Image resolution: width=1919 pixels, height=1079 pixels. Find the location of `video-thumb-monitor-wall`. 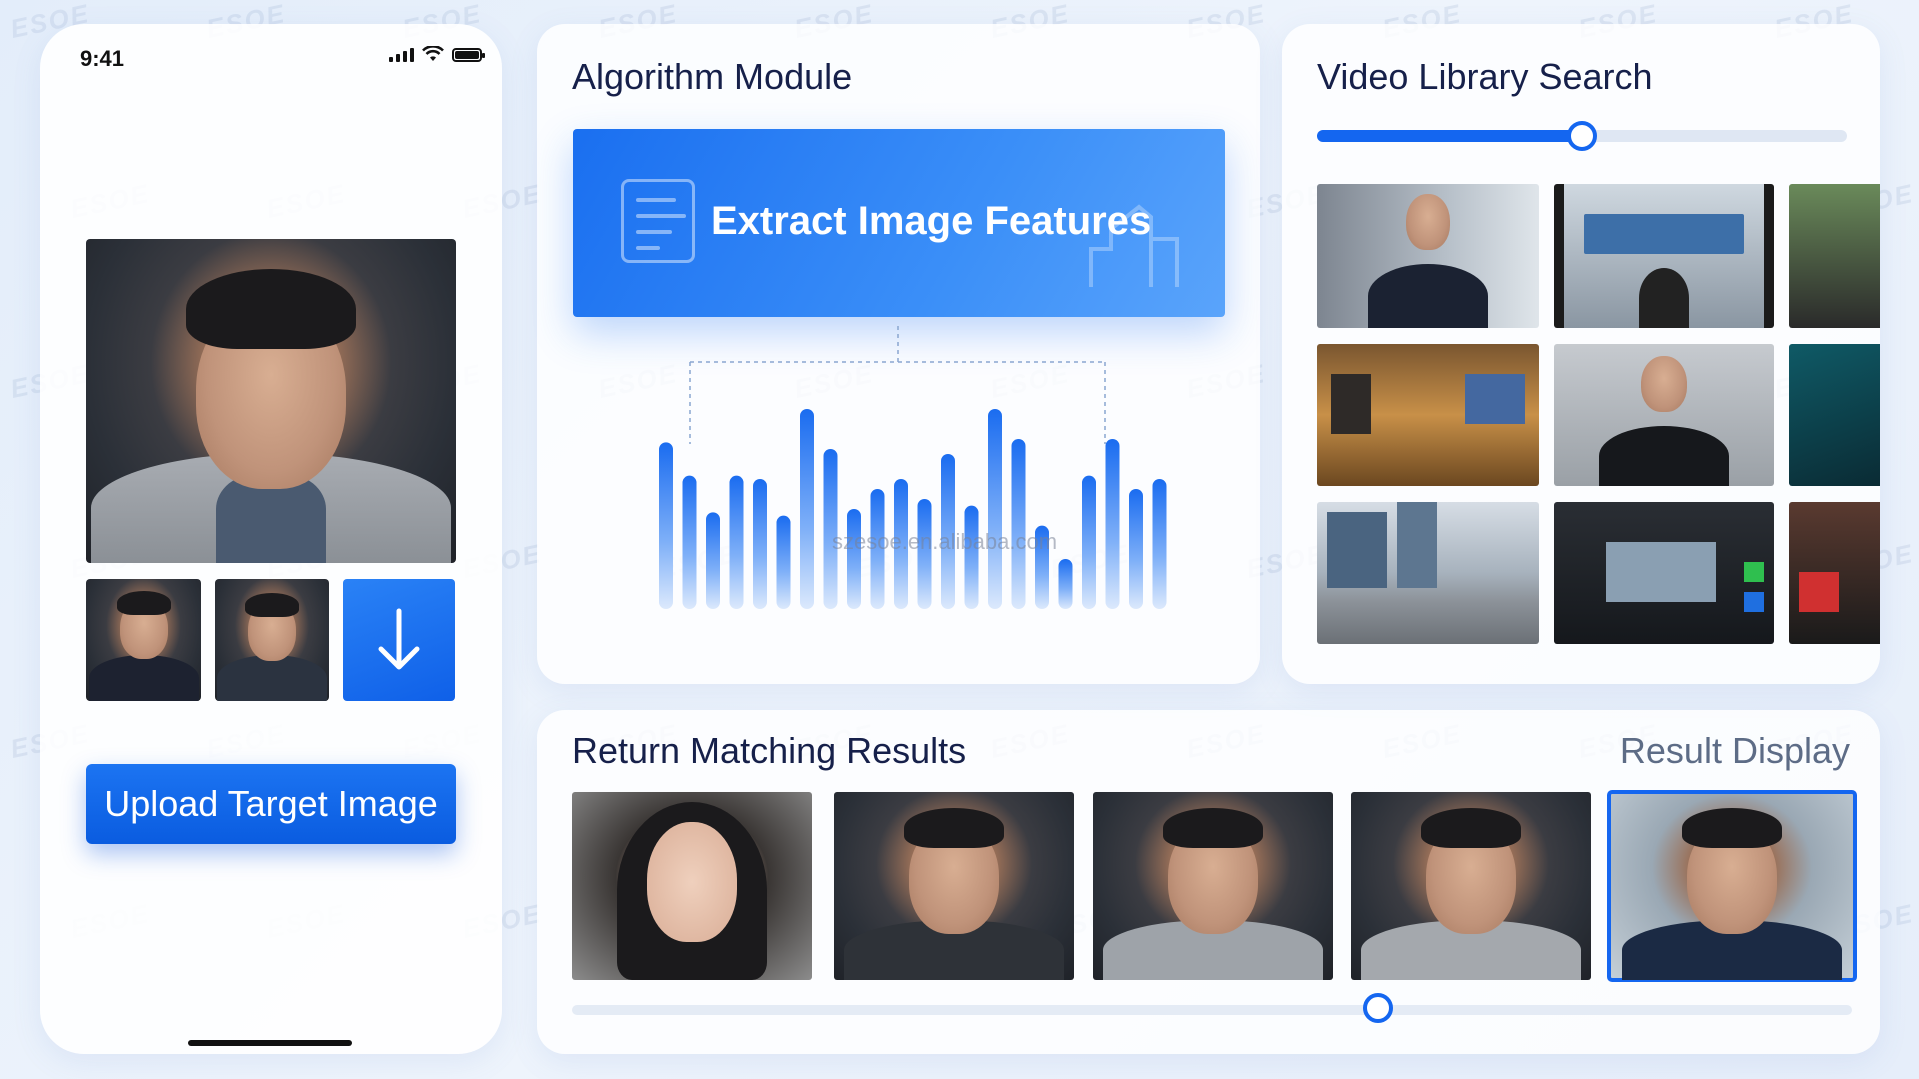

video-thumb-monitor-wall is located at coordinates (1664, 573).